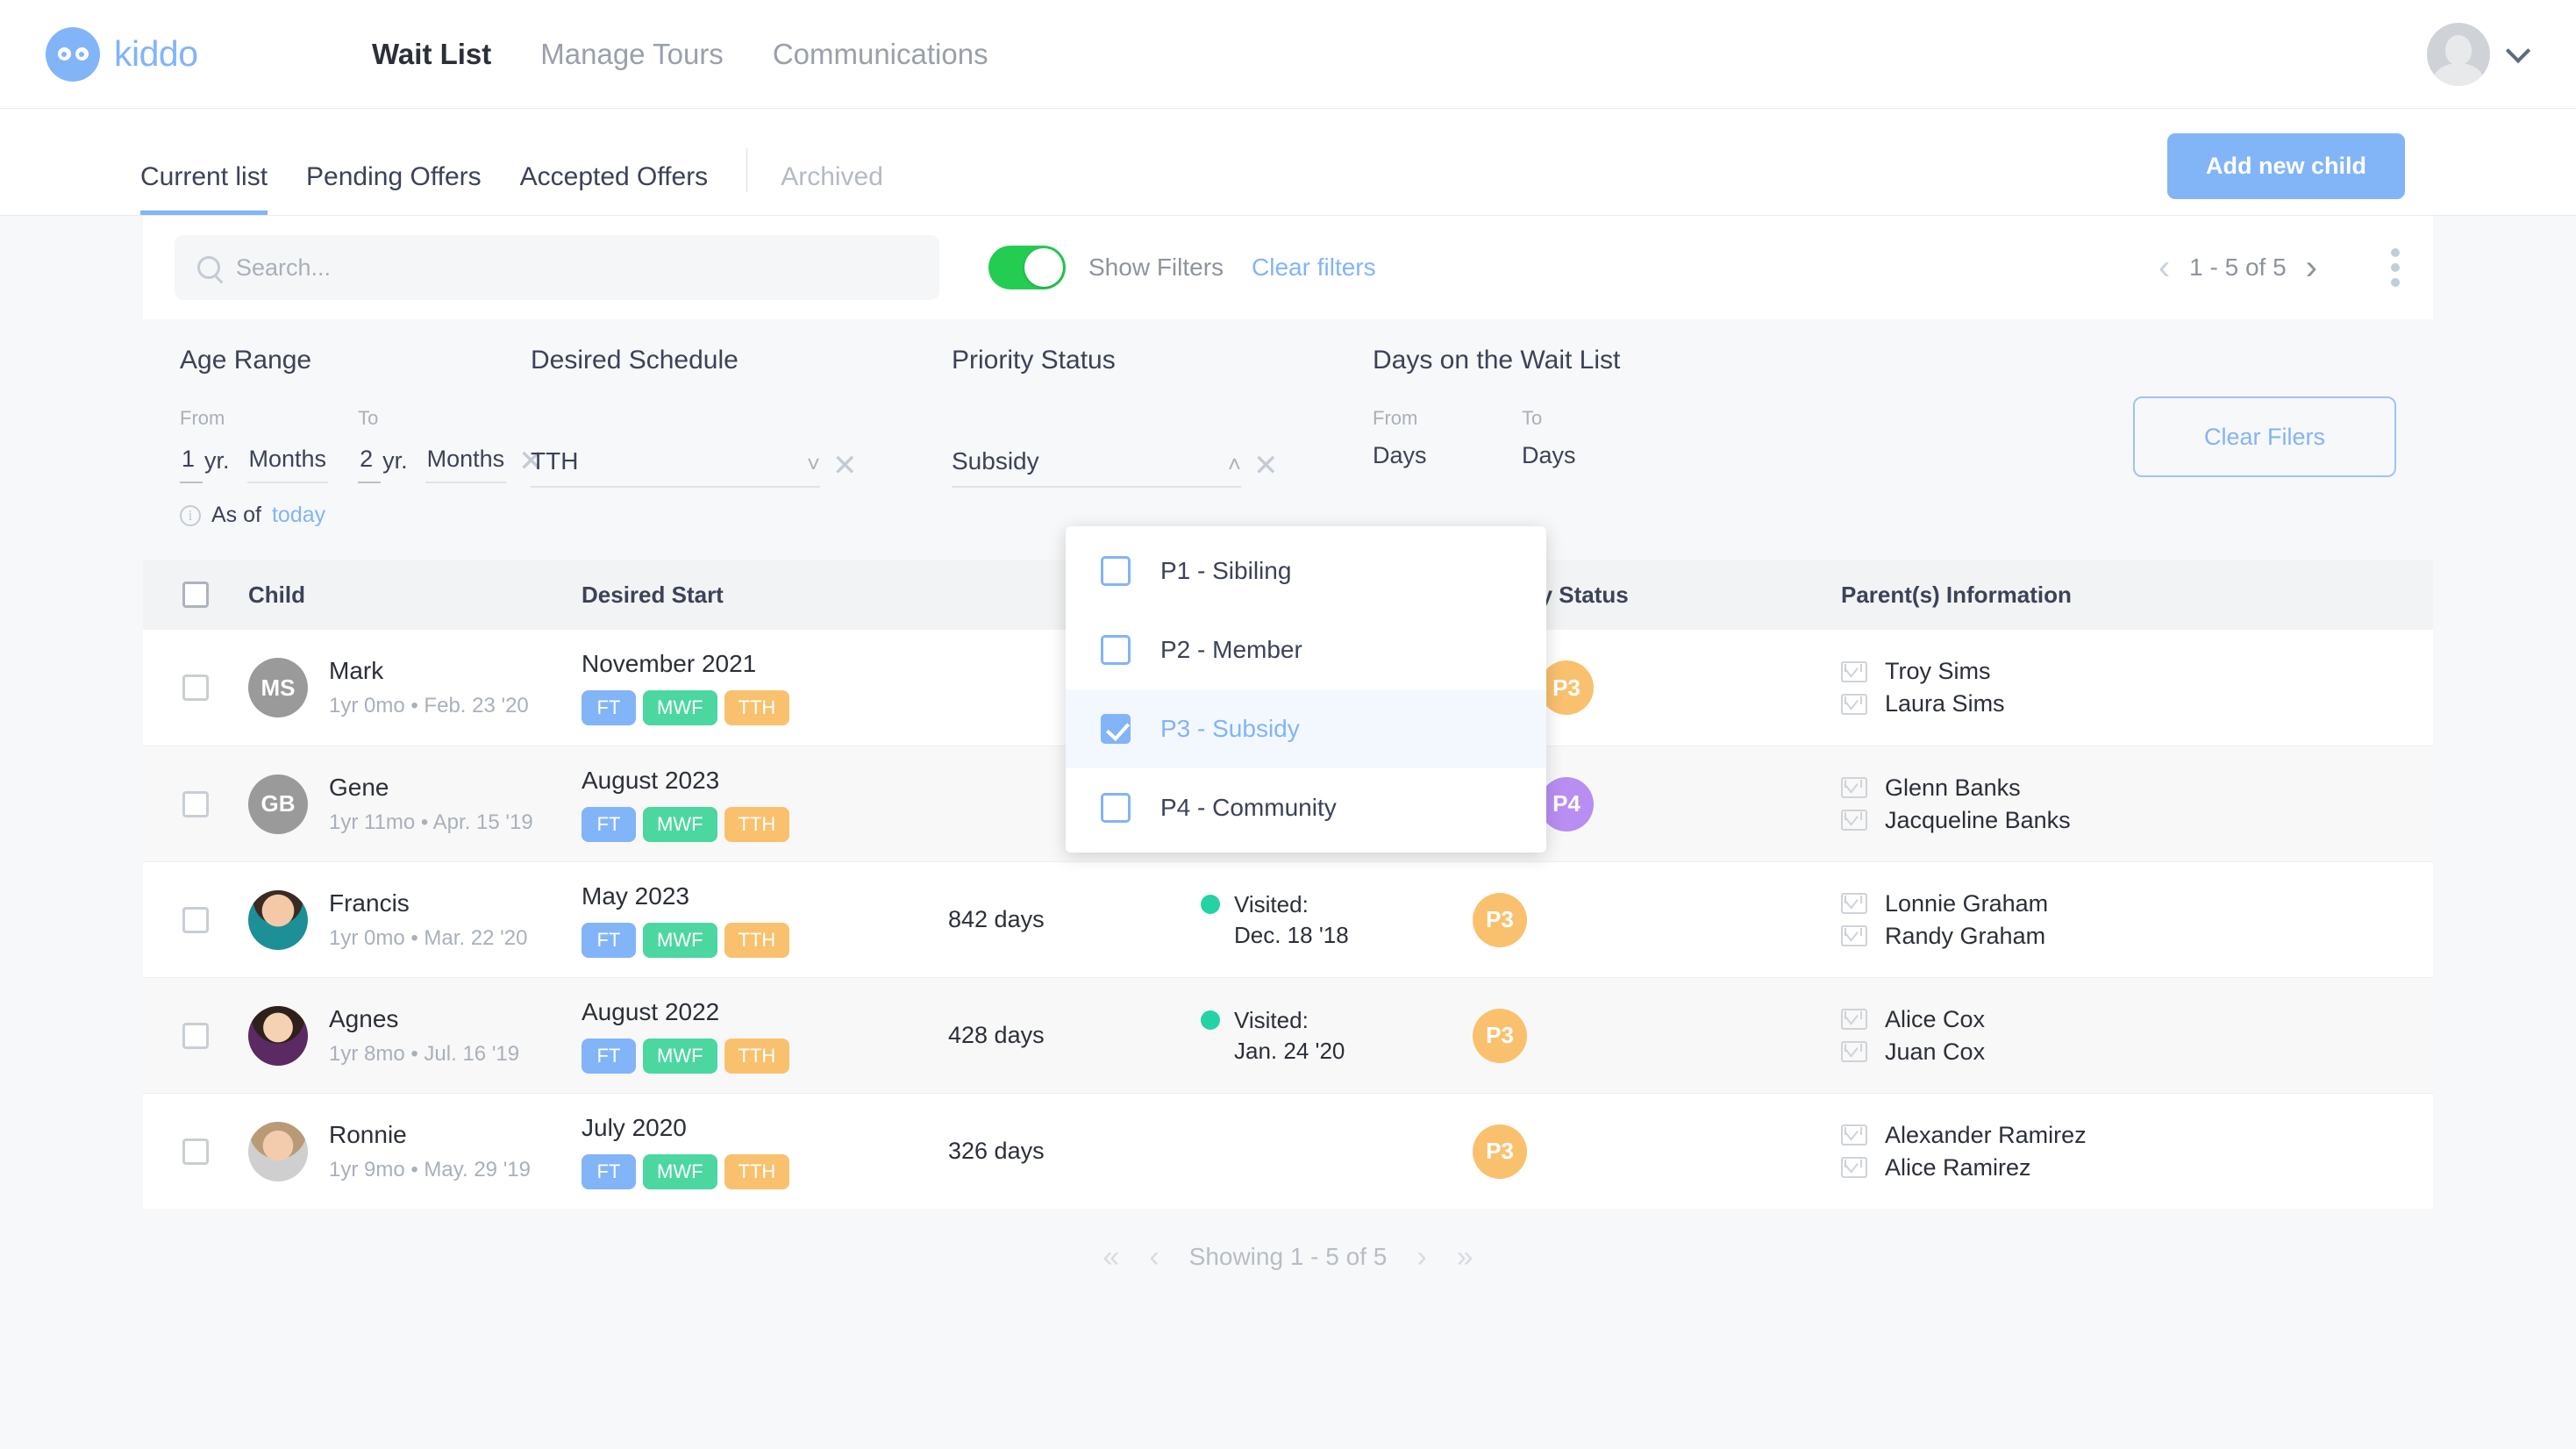 Image resolution: width=2576 pixels, height=1449 pixels. What do you see at coordinates (1074, 1151) in the screenshot?
I see `days-cell: 326 days` at bounding box center [1074, 1151].